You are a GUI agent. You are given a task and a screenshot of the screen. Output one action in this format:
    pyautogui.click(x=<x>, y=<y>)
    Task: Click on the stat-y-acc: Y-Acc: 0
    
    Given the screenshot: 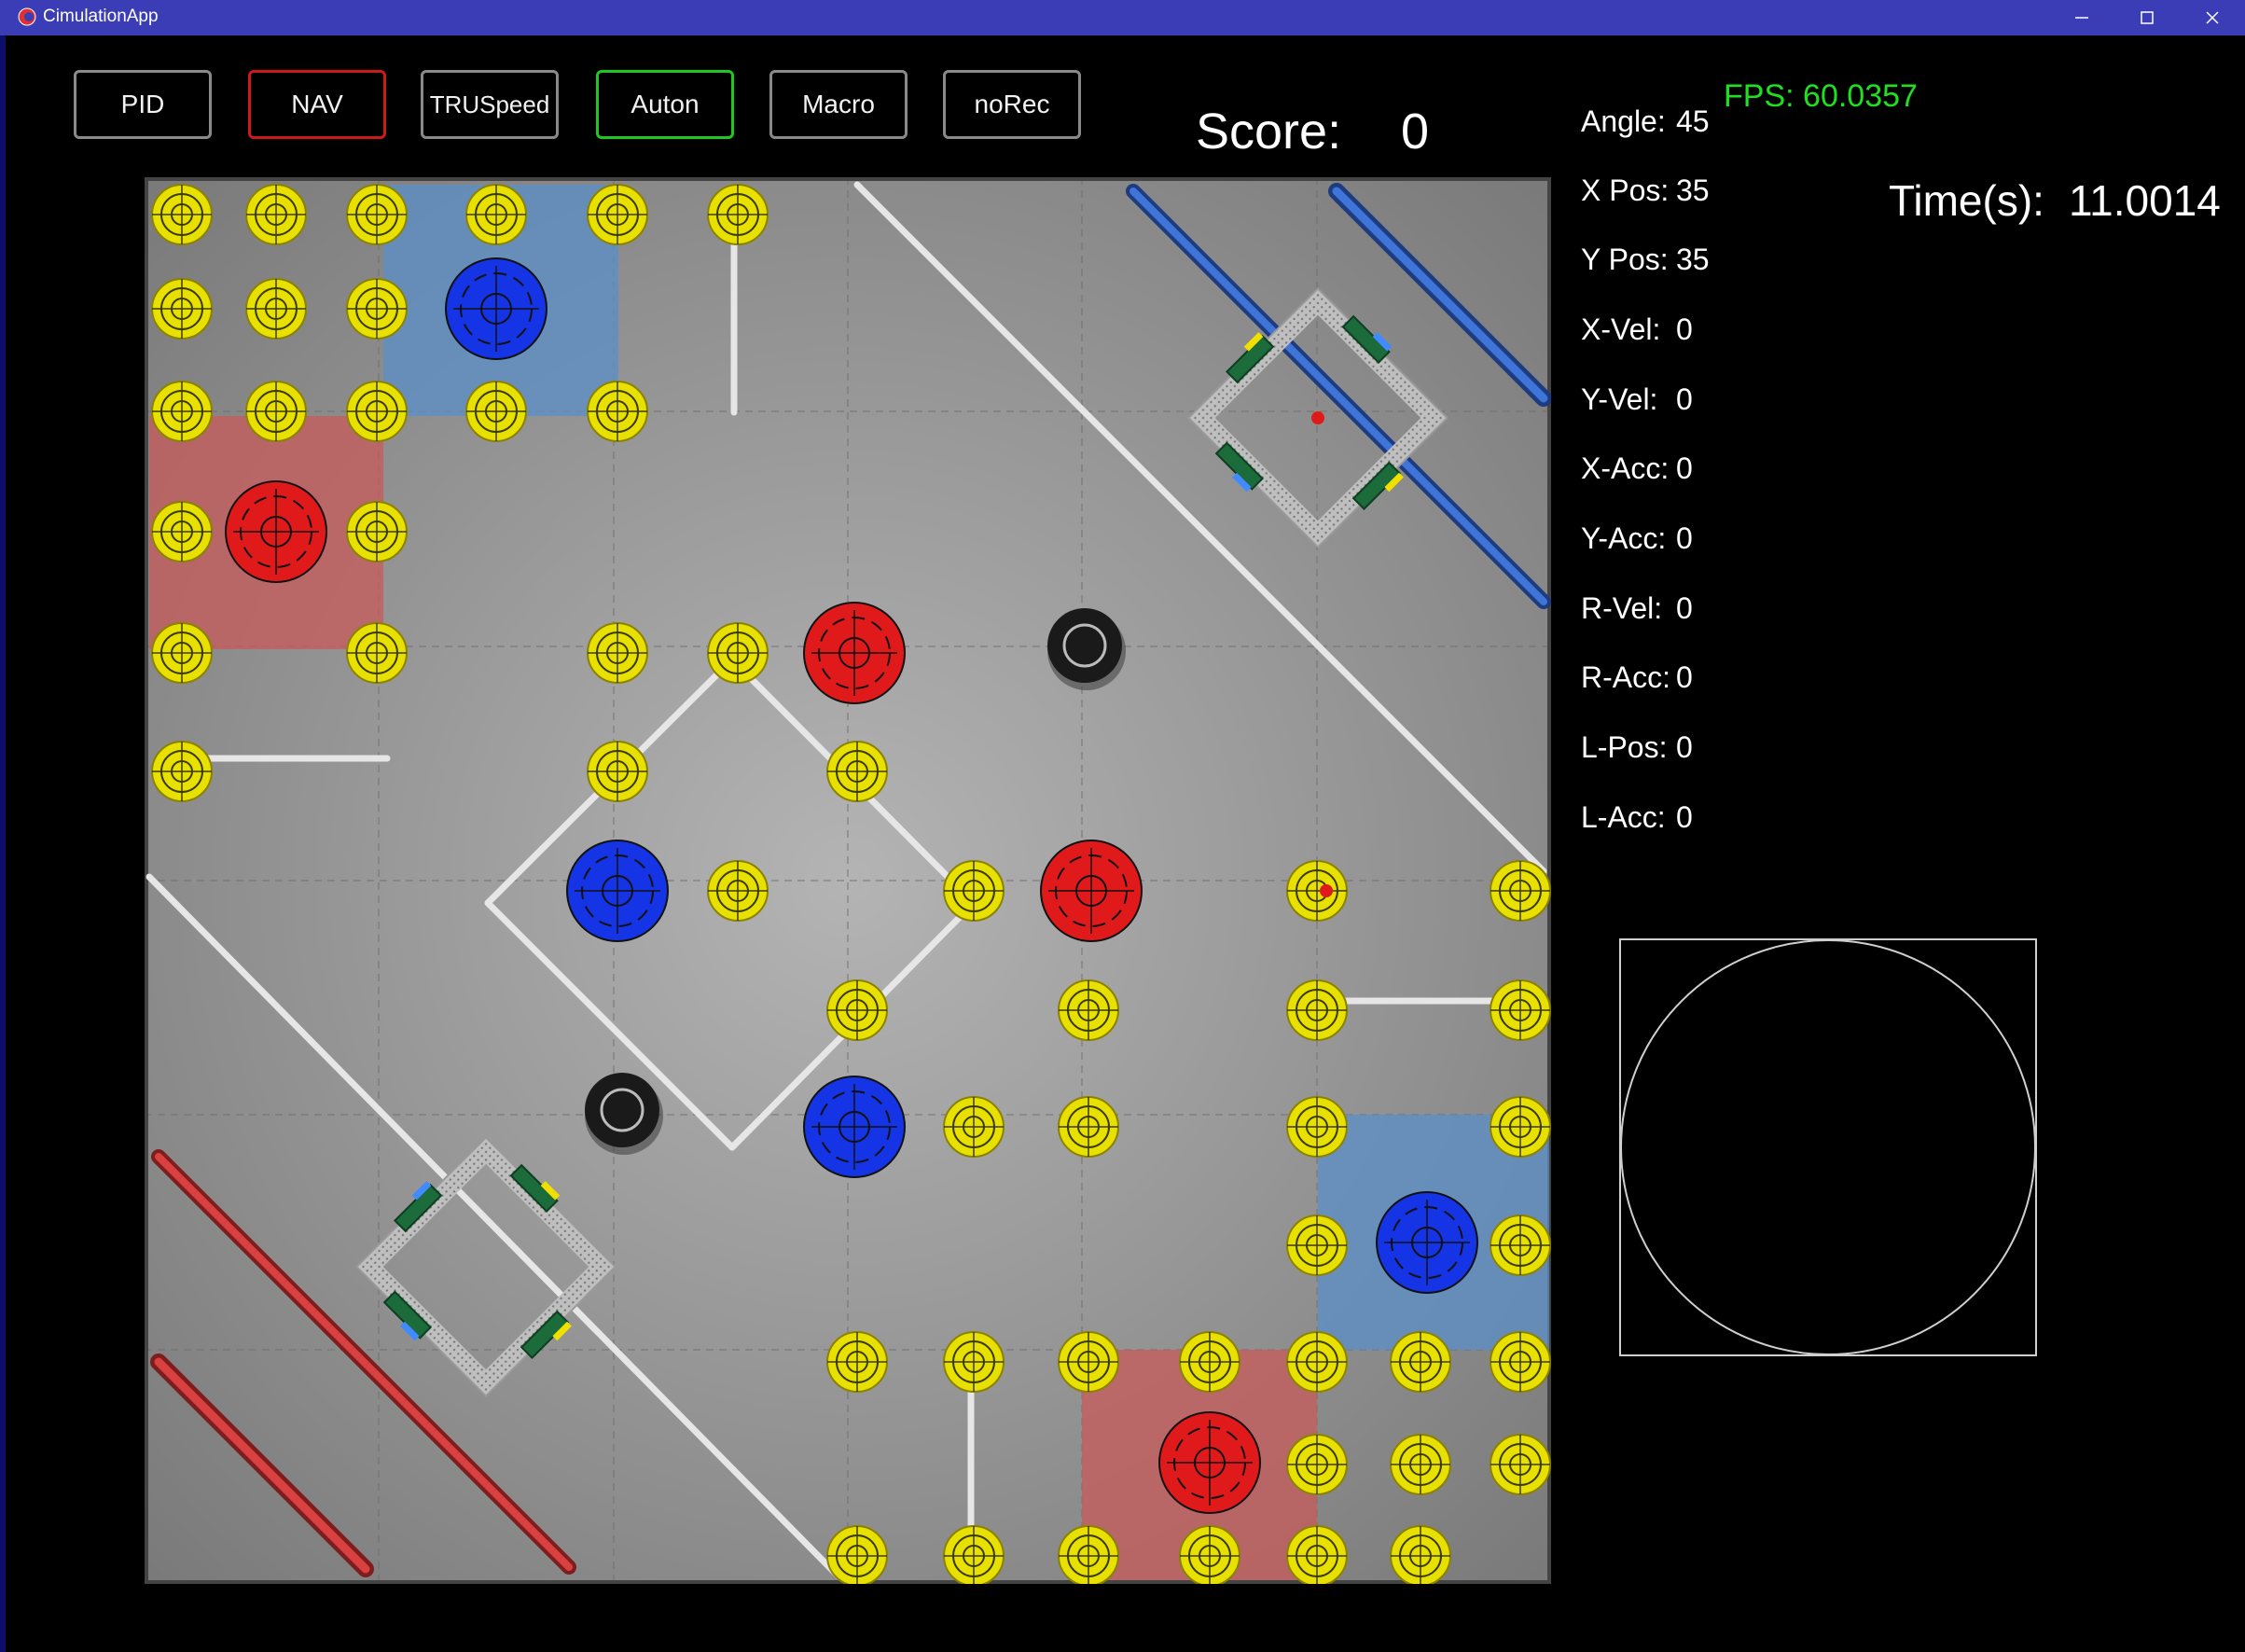 What is the action you would take?
    pyautogui.click(x=1637, y=539)
    